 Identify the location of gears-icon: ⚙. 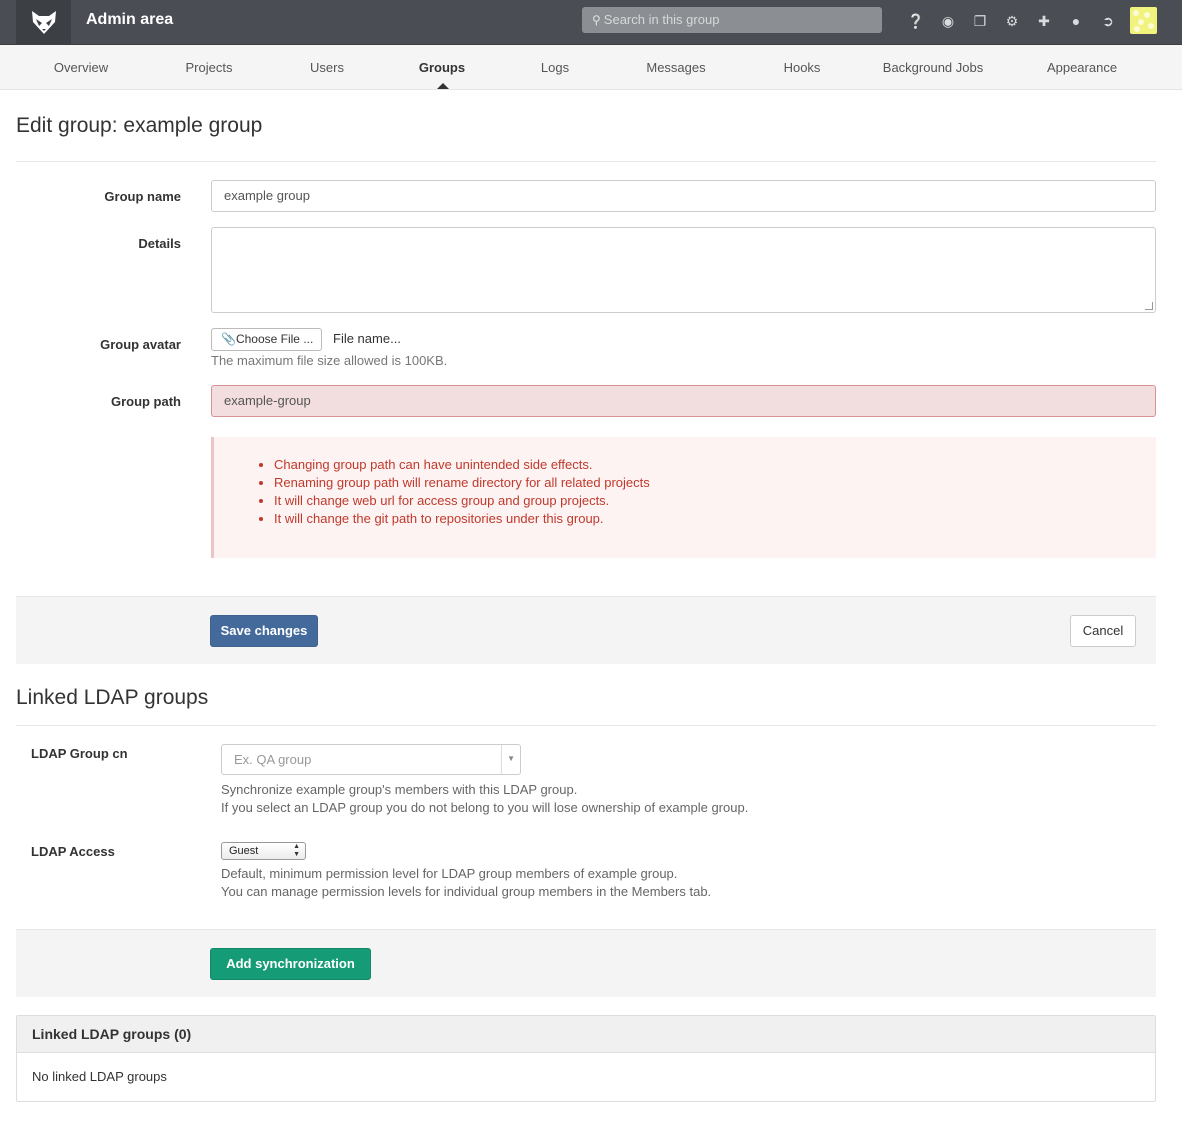
(1012, 21).